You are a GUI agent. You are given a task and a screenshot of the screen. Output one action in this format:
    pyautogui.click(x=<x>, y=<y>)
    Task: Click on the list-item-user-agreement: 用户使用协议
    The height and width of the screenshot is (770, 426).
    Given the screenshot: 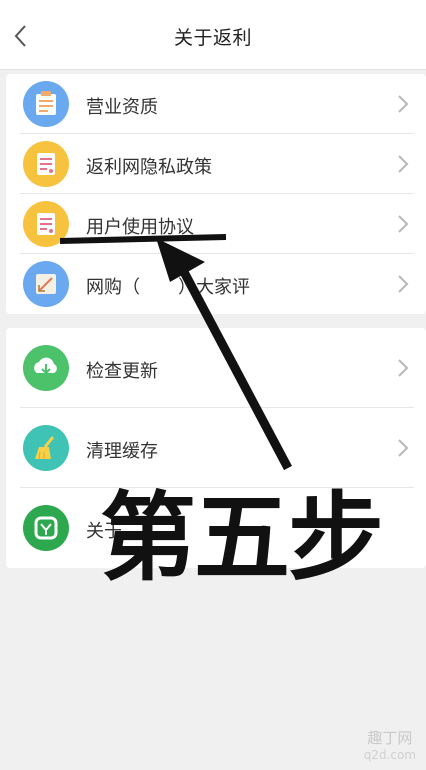 What is the action you would take?
    pyautogui.click(x=216, y=224)
    